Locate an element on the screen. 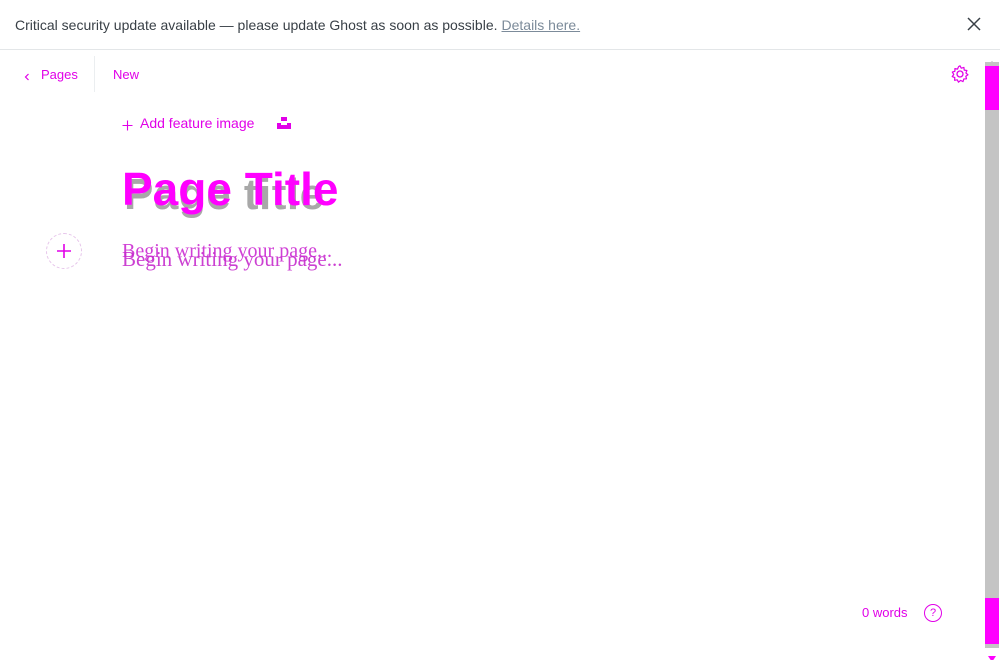 The height and width of the screenshot is (660, 1000). back-to-pages-link: Pages is located at coordinates (50, 74).